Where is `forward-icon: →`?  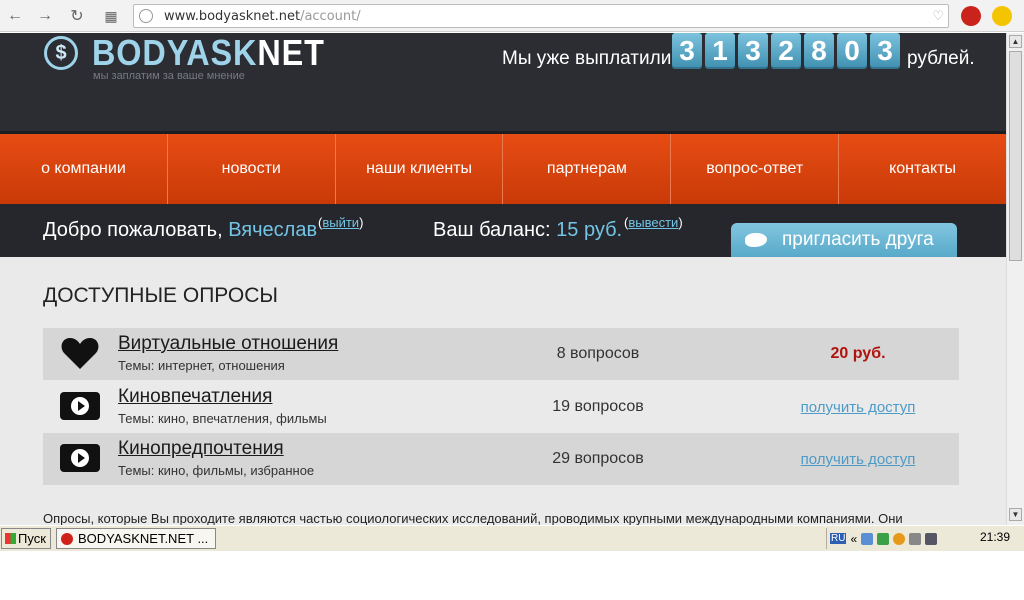
forward-icon: → is located at coordinates (45, 16).